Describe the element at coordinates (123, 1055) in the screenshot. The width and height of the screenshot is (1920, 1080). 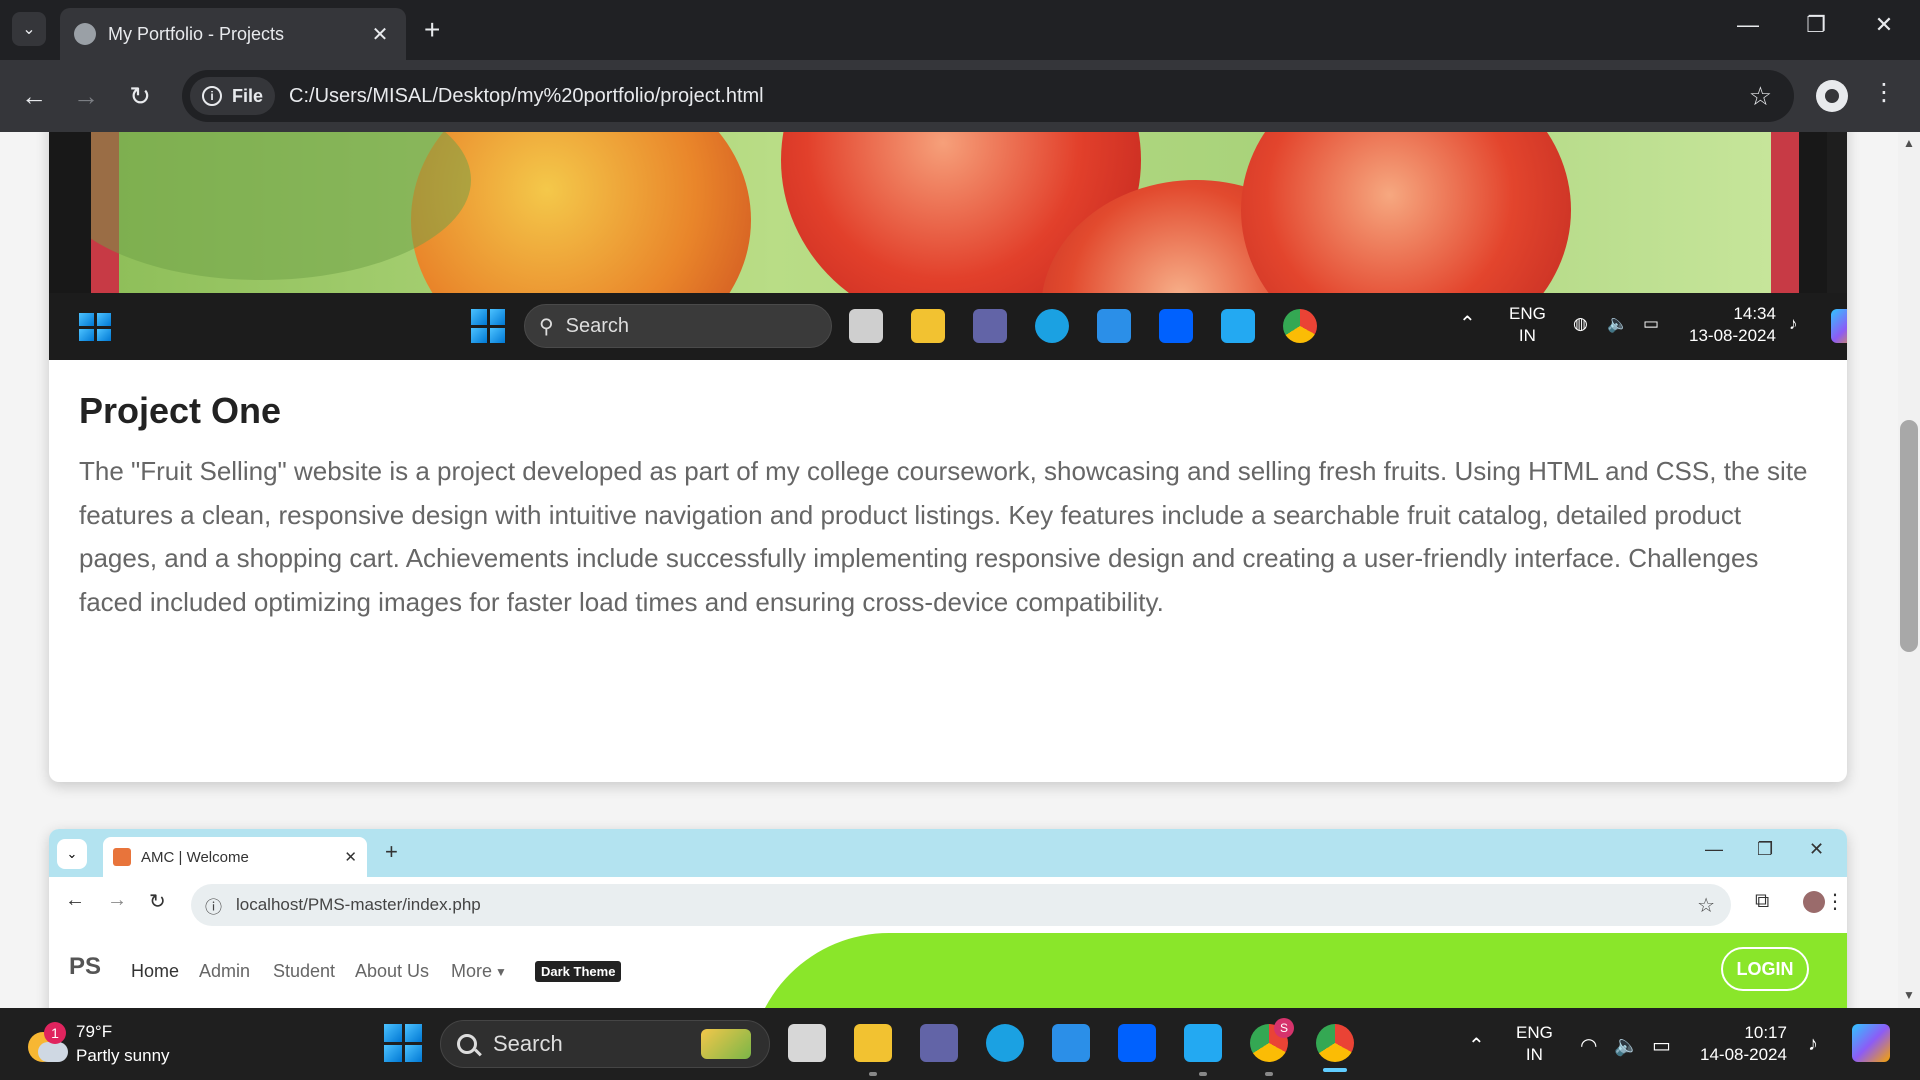
I see `weather-condition: Partly sunny` at that location.